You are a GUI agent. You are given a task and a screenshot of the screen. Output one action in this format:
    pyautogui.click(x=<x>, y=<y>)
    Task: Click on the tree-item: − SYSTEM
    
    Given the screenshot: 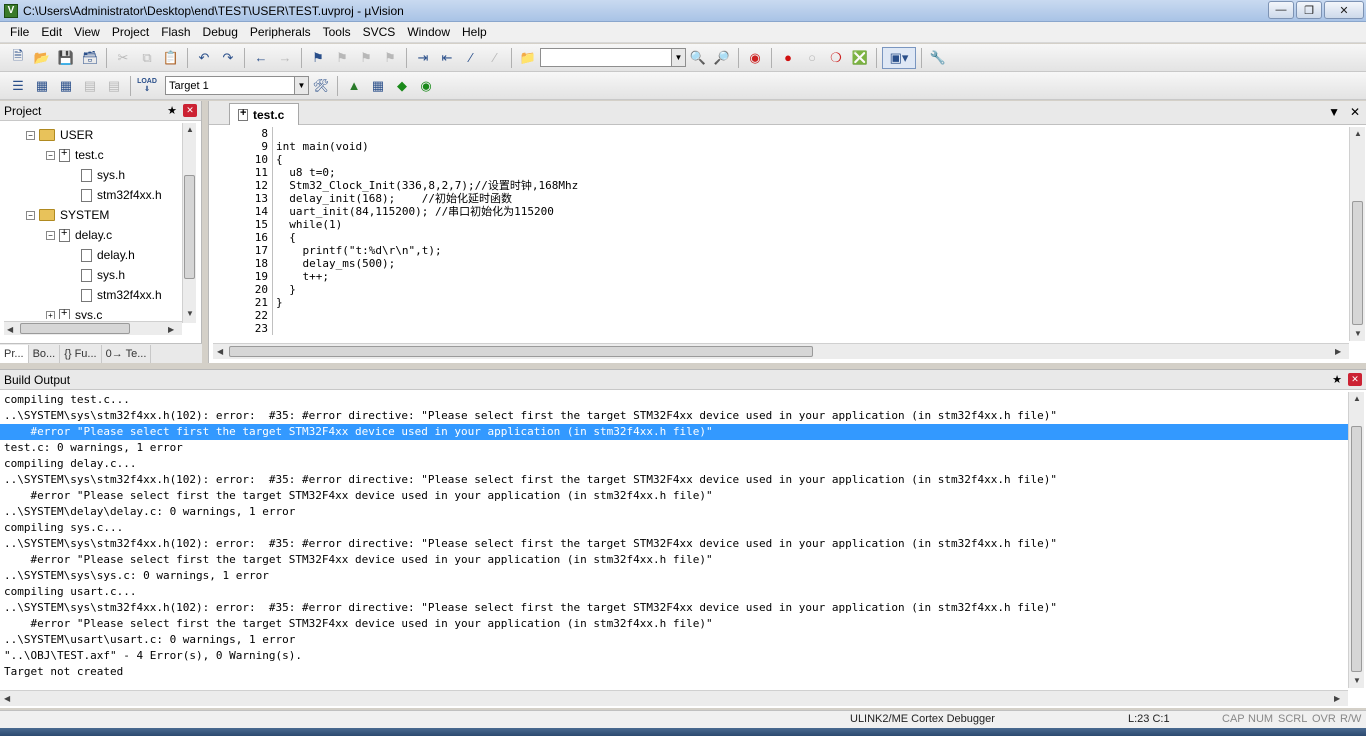 What is the action you would take?
    pyautogui.click(x=67, y=215)
    